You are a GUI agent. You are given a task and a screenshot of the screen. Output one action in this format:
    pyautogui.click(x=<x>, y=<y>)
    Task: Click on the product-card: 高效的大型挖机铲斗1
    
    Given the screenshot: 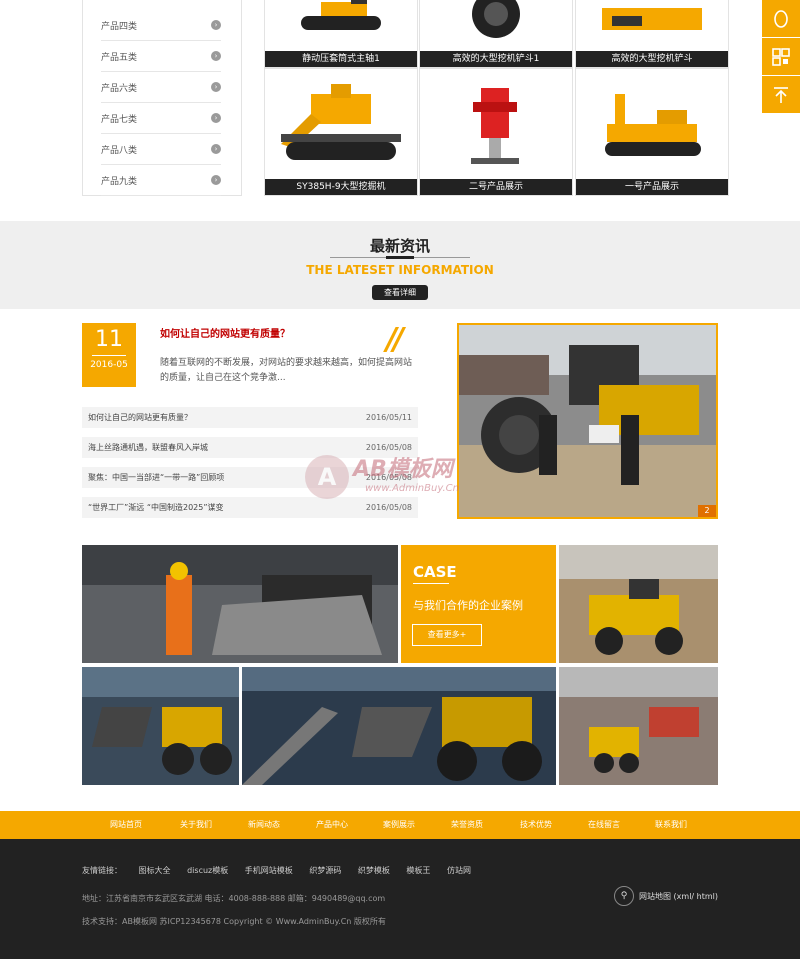 What is the action you would take?
    pyautogui.click(x=496, y=34)
    